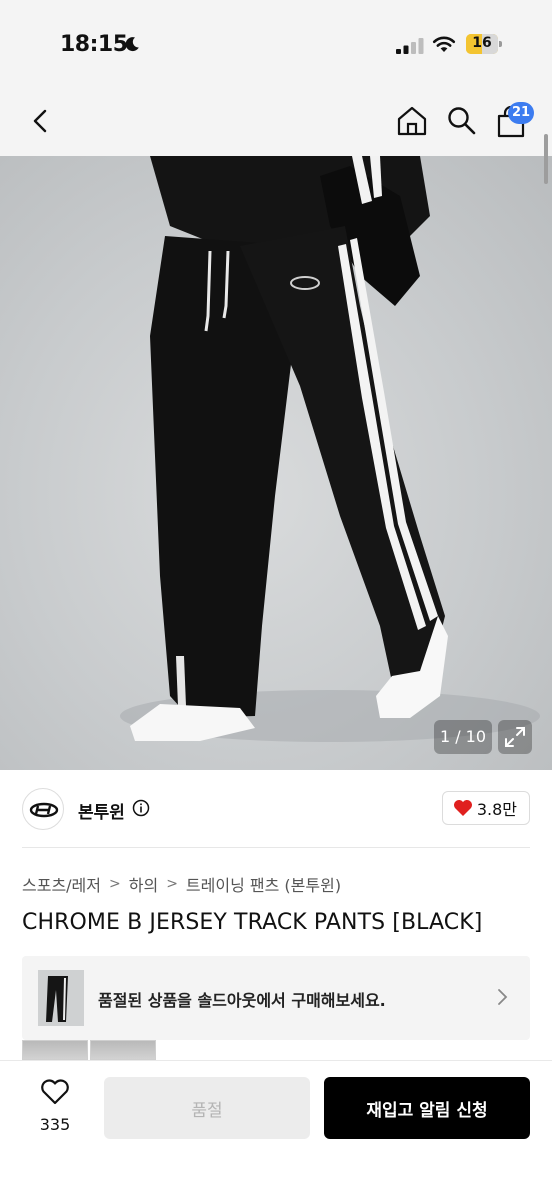 Image resolution: width=552 pixels, height=1200 pixels. Describe the element at coordinates (461, 120) in the screenshot. I see `search-icon` at that location.